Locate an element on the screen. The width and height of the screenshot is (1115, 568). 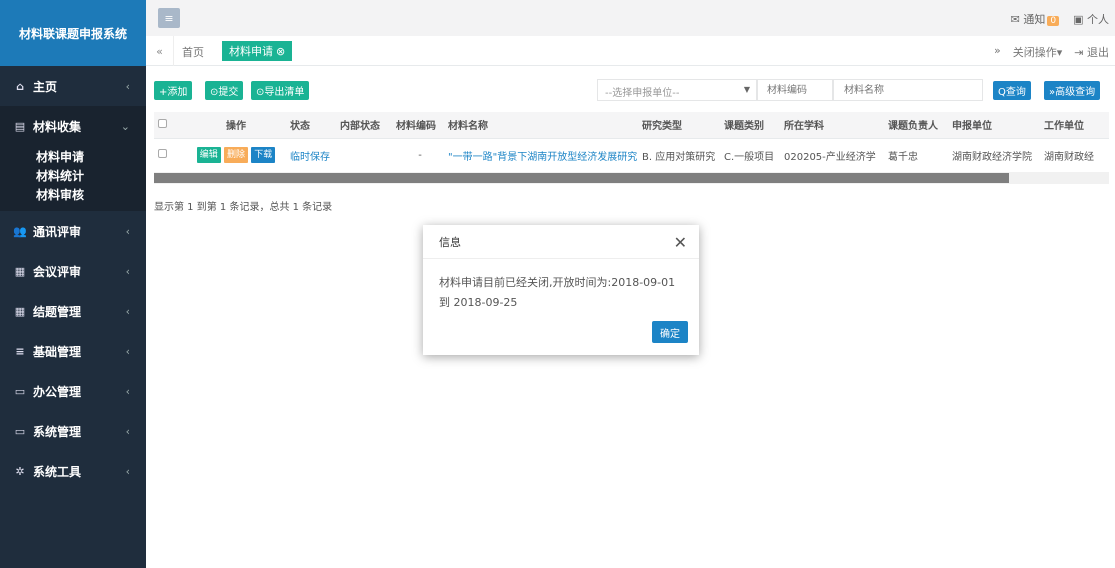
monitor-icon: ▭ is located at coordinates (20, 431).